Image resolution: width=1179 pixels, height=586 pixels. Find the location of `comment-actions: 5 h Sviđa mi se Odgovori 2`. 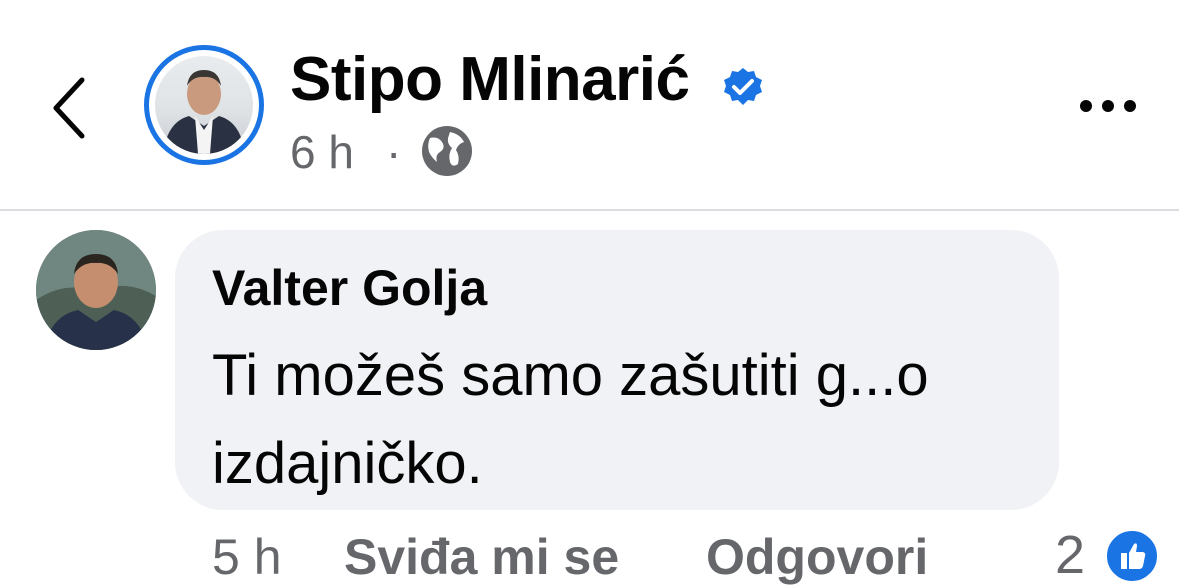

comment-actions: 5 h Sviđa mi se Odgovori 2 is located at coordinates (589, 552).